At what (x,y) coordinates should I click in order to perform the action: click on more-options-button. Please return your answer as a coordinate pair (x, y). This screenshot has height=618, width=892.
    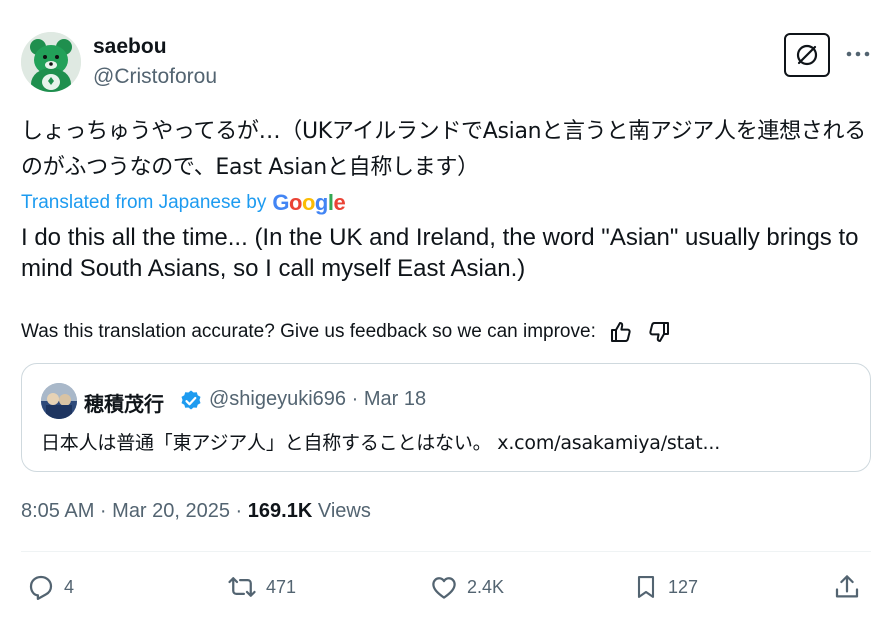
    Looking at the image, I should click on (858, 54).